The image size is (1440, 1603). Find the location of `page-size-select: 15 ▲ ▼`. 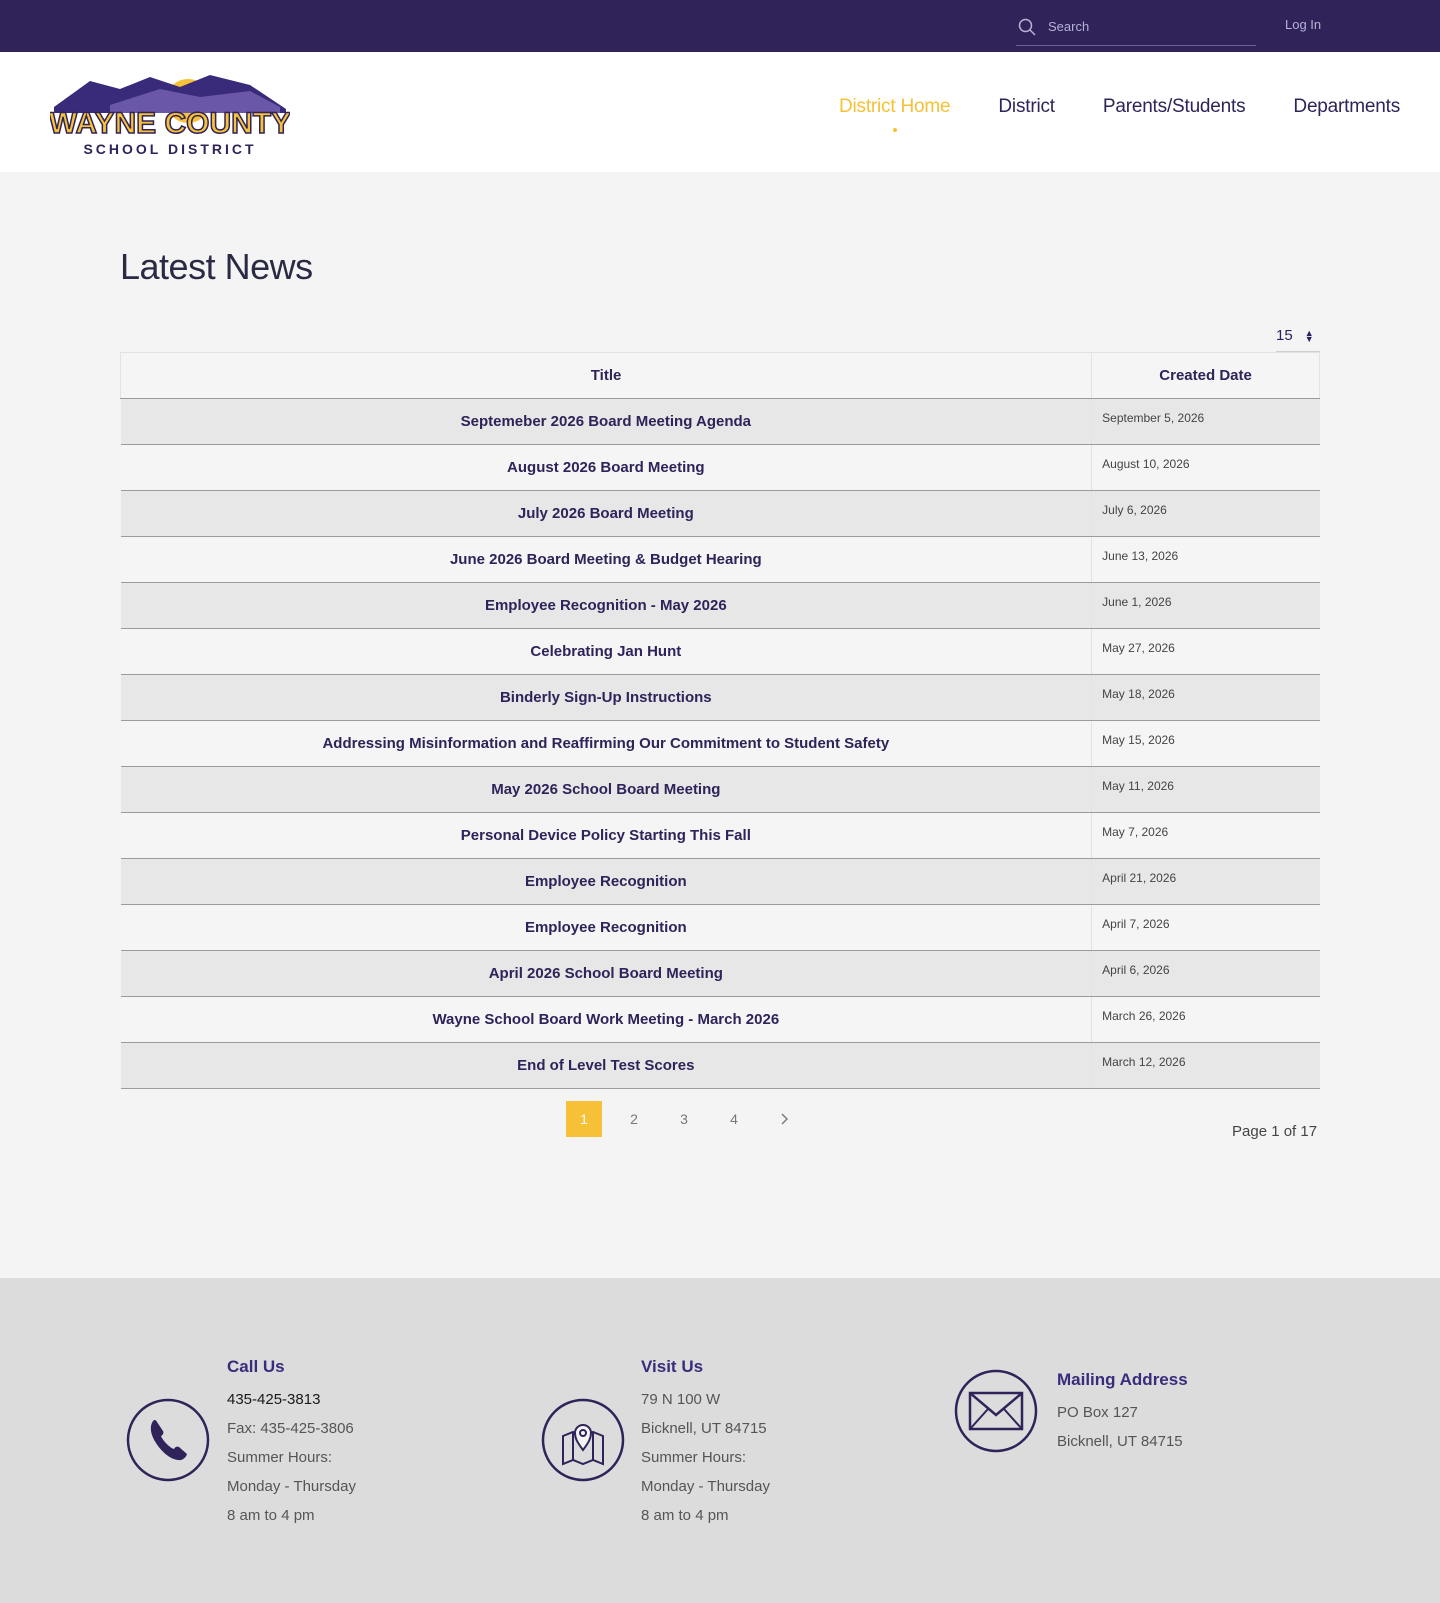

page-size-select: 15 ▲ ▼ is located at coordinates (1298, 336).